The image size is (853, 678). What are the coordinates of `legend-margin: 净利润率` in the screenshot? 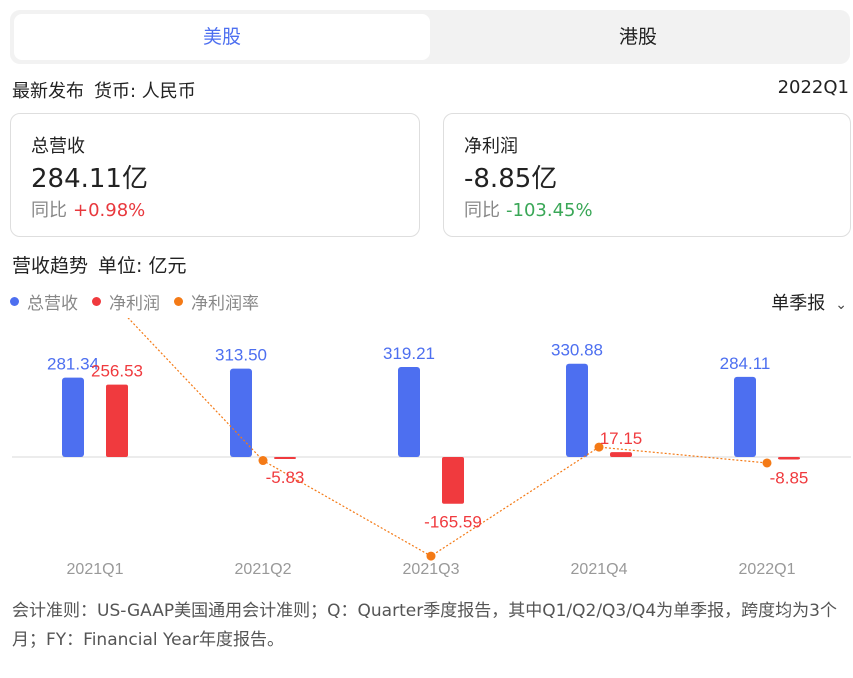 It's located at (216, 301).